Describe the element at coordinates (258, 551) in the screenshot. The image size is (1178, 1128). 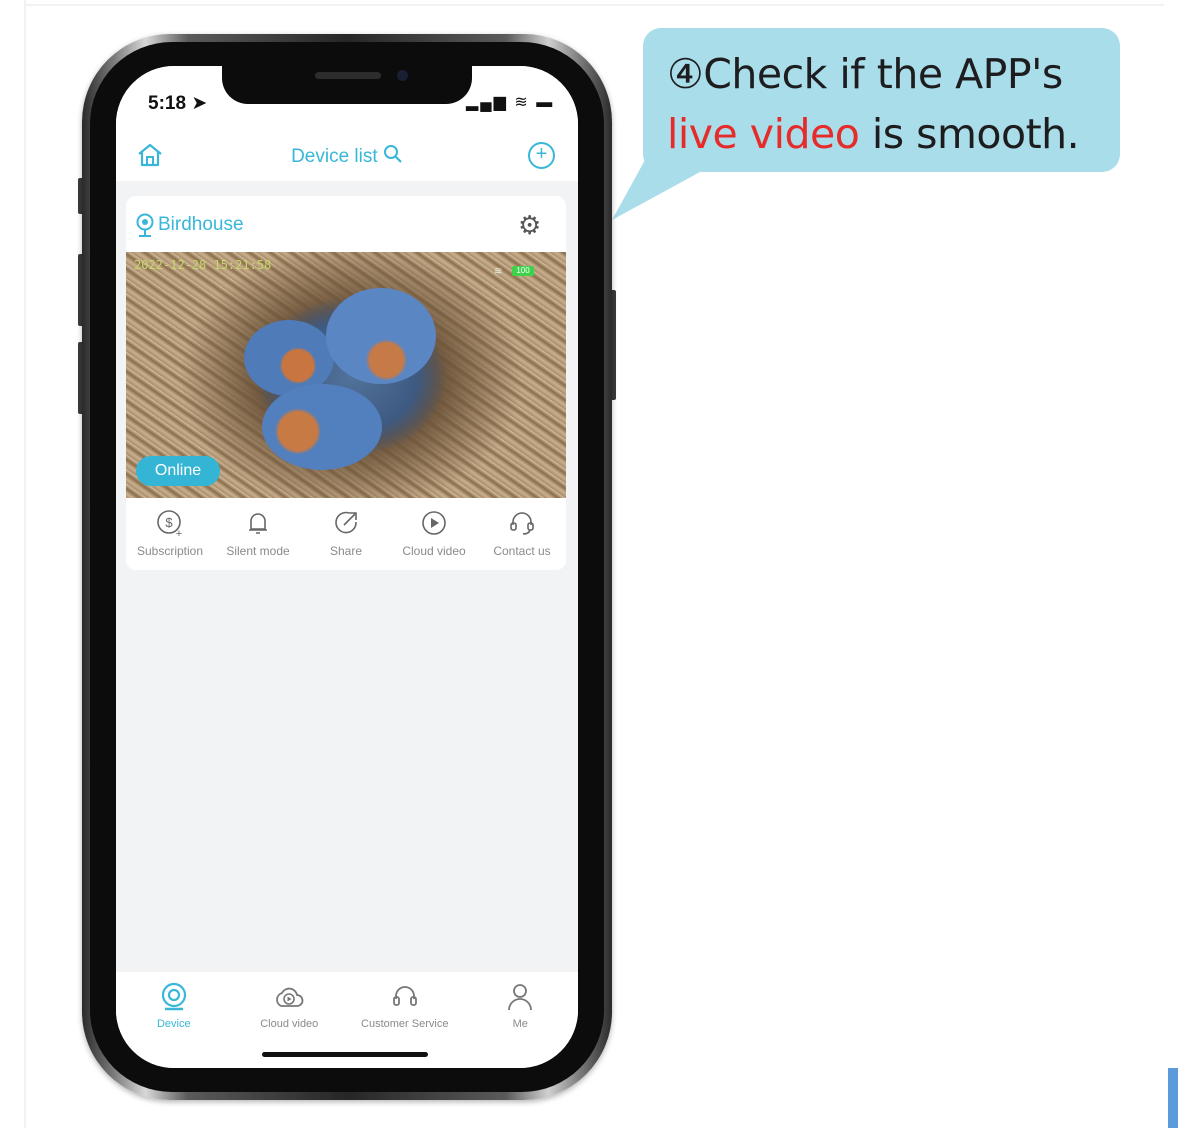
I see `action-label: Silent mode` at that location.